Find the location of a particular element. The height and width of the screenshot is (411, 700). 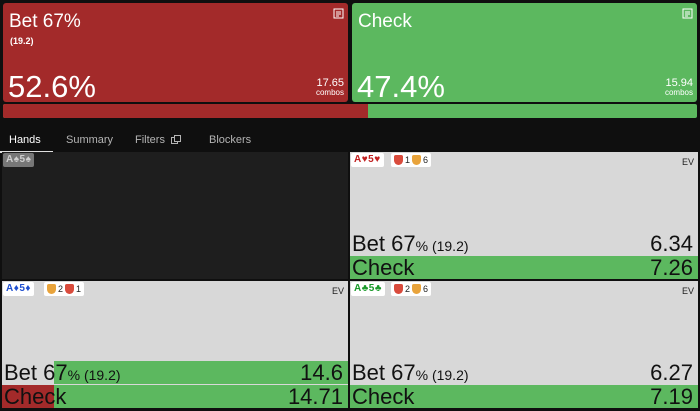

hand-label: A♣5♣ is located at coordinates (368, 289).